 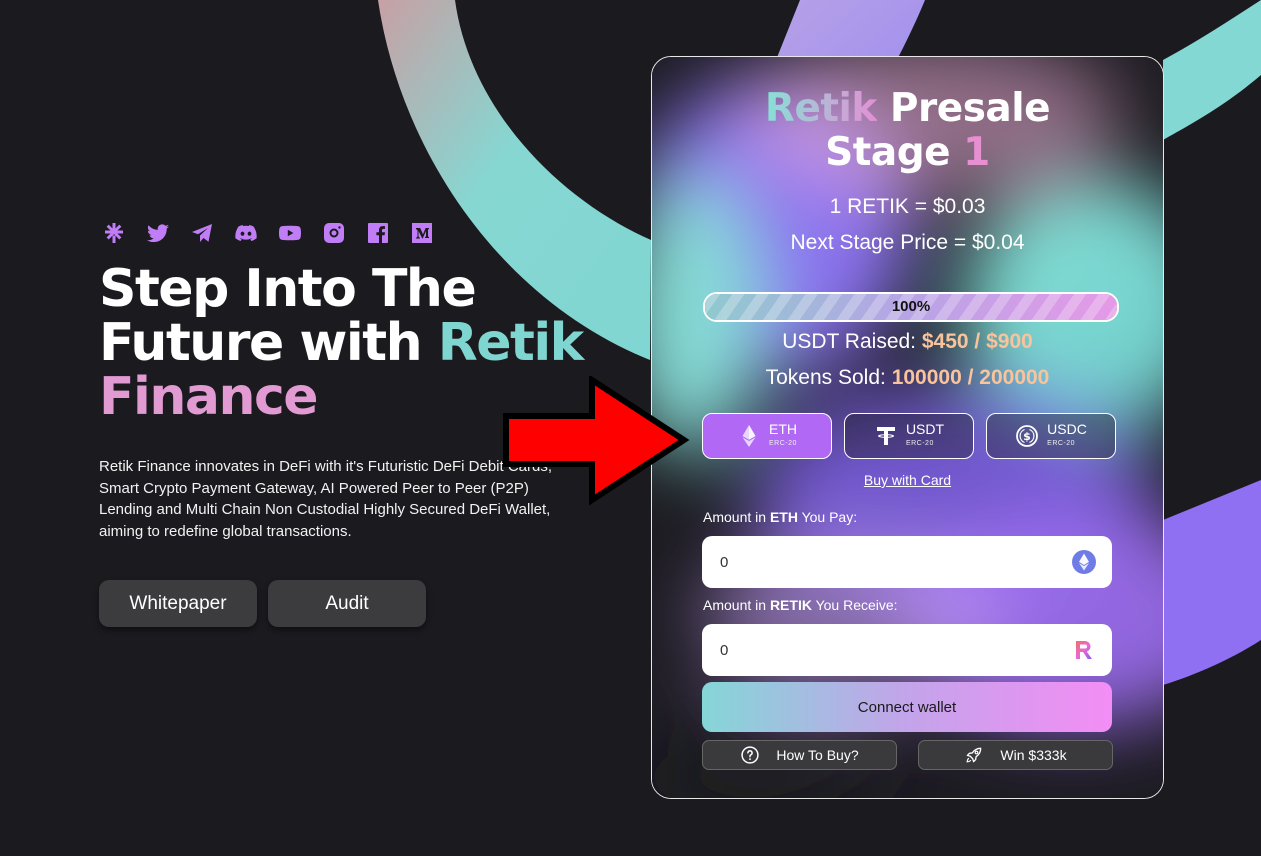 What do you see at coordinates (288, 289) in the screenshot?
I see `hero-title-line1: Step Into The` at bounding box center [288, 289].